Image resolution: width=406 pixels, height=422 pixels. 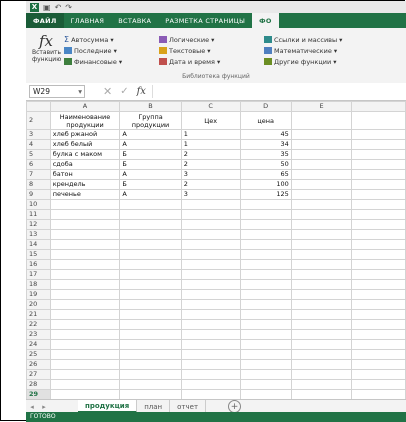 I want to click on cell: 45, so click(x=265, y=134).